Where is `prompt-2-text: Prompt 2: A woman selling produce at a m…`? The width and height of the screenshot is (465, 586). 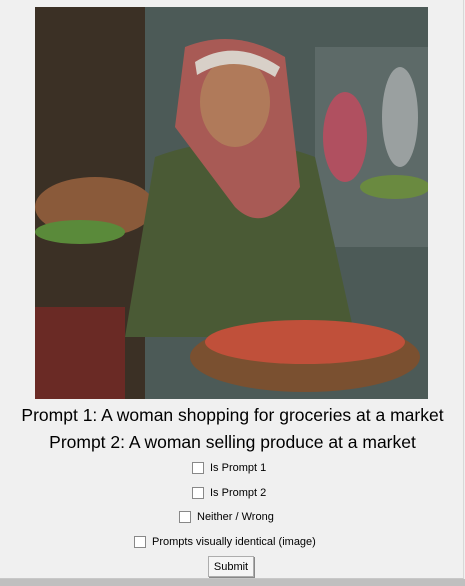
prompt-2-text: Prompt 2: A woman selling produce at a m… is located at coordinates (232, 442).